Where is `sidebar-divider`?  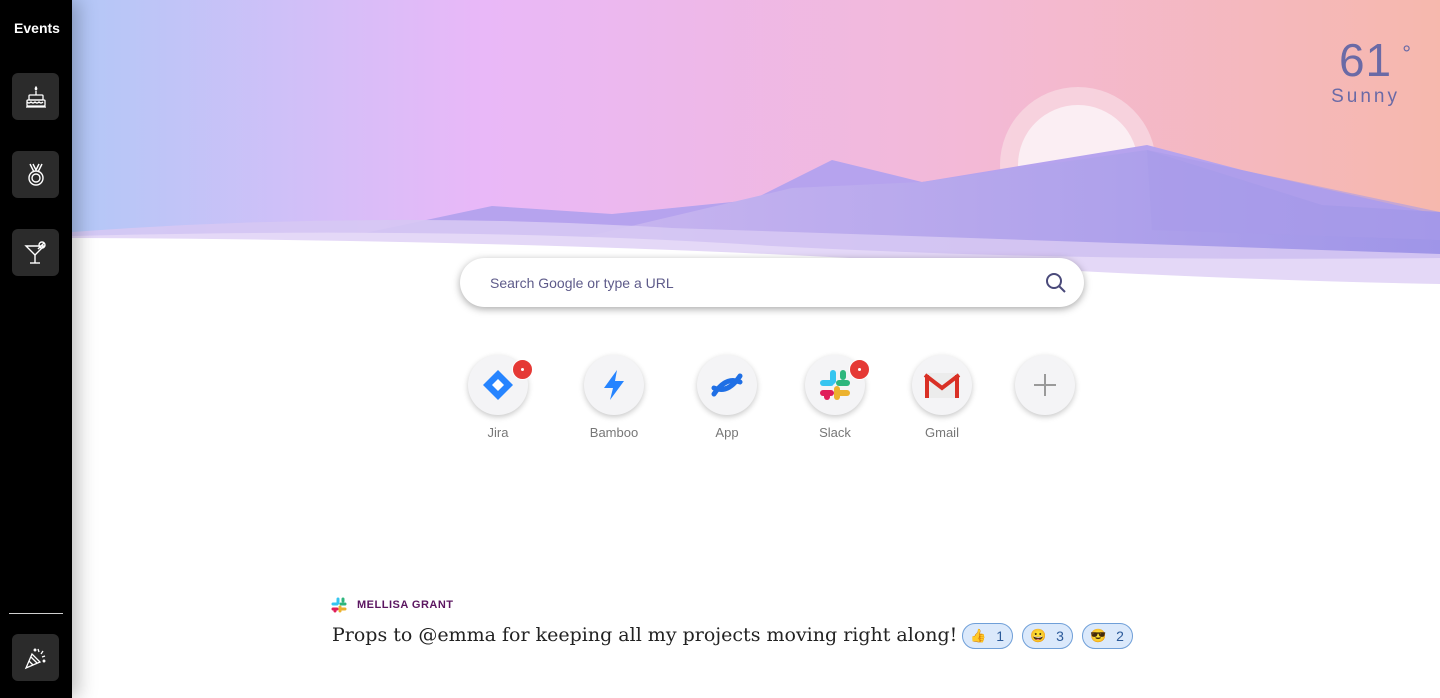 sidebar-divider is located at coordinates (36, 613).